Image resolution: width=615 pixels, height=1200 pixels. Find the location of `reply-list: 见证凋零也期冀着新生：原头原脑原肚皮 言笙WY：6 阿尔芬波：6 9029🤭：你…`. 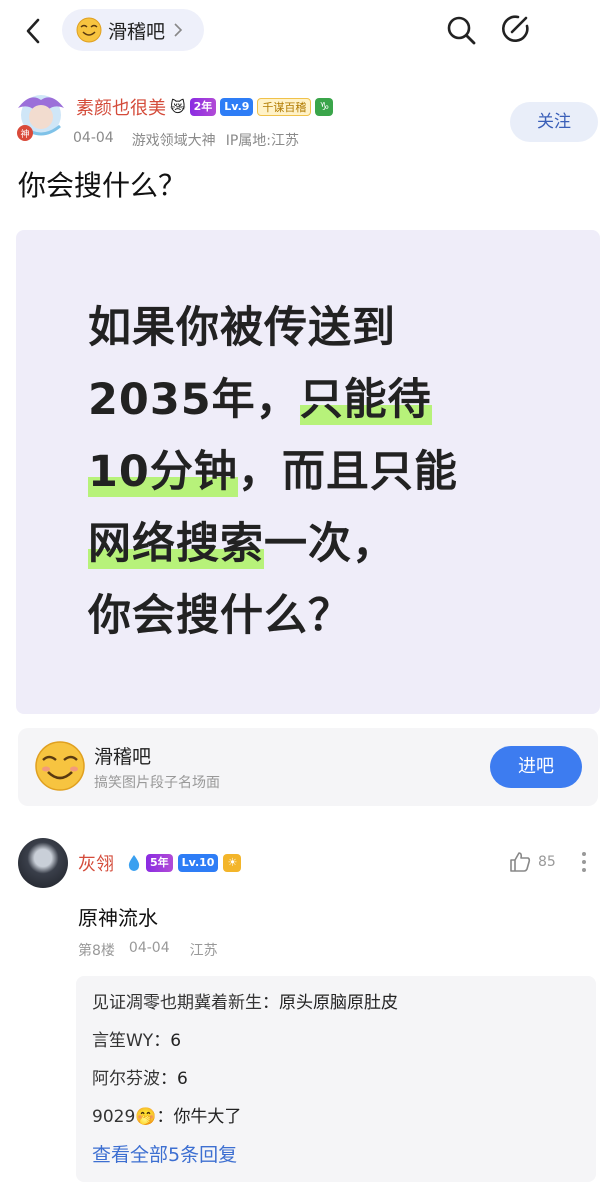

reply-list: 见证凋零也期冀着新生：原头原脑原肚皮 言笙WY：6 阿尔芬波：6 9029🤭：你… is located at coordinates (336, 1079).